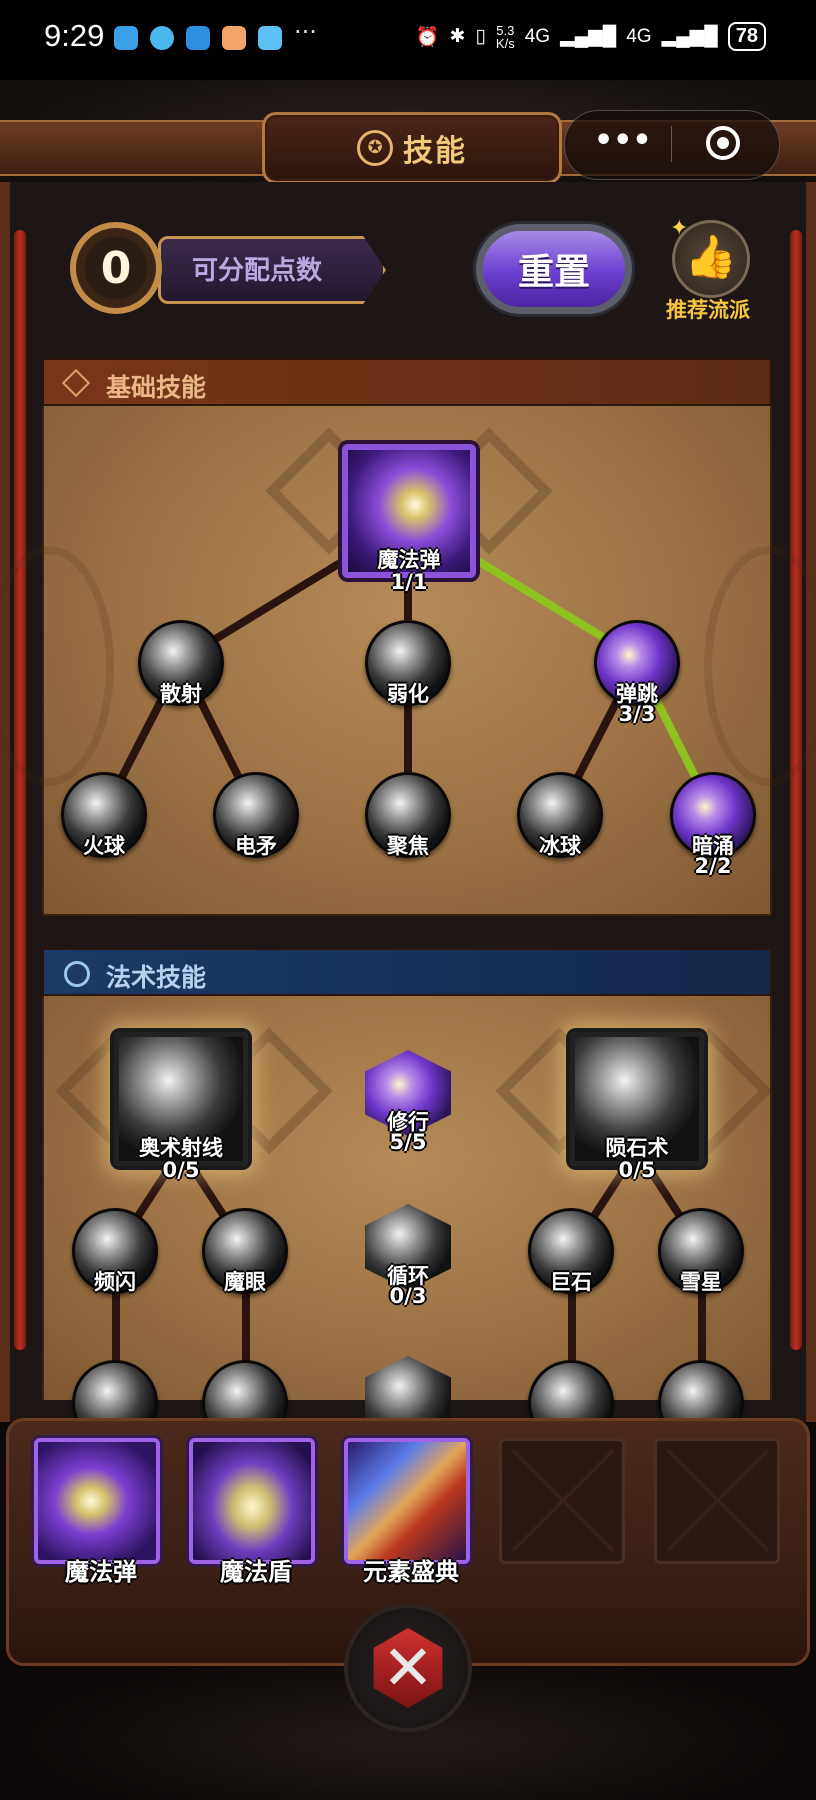  What do you see at coordinates (407, 1512) in the screenshot?
I see `equipped-slot-3: 元素盛典` at bounding box center [407, 1512].